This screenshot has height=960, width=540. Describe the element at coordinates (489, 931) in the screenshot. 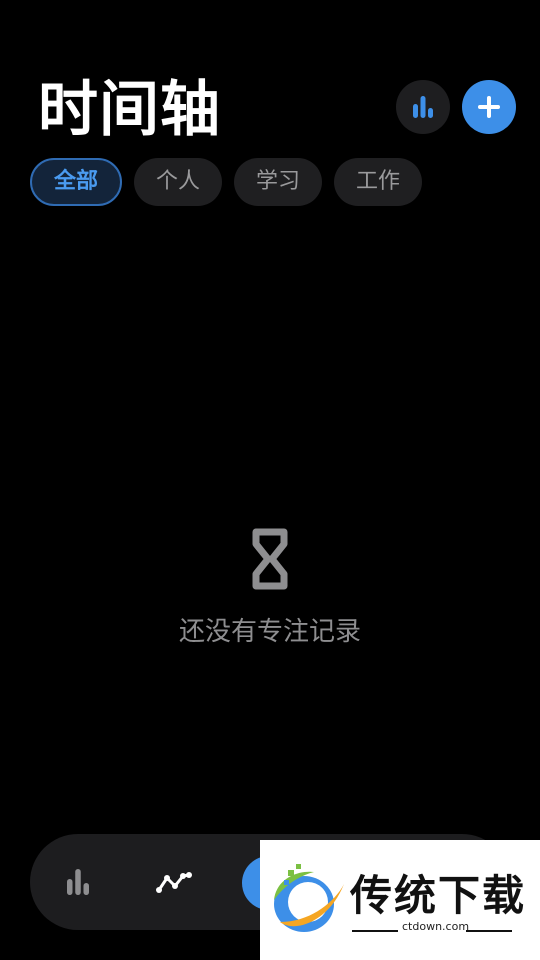

I see `watermark-divider-right` at that location.